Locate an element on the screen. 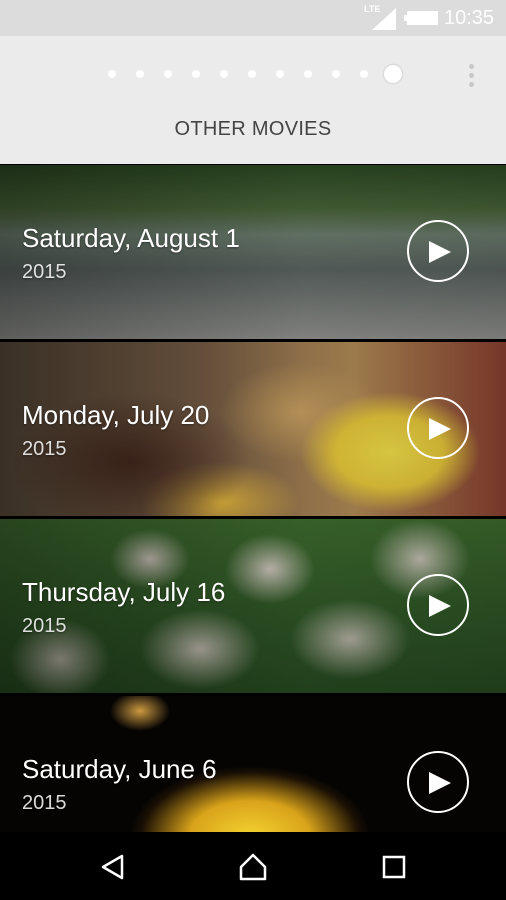 The height and width of the screenshot is (900, 506). home-icon is located at coordinates (253, 867).